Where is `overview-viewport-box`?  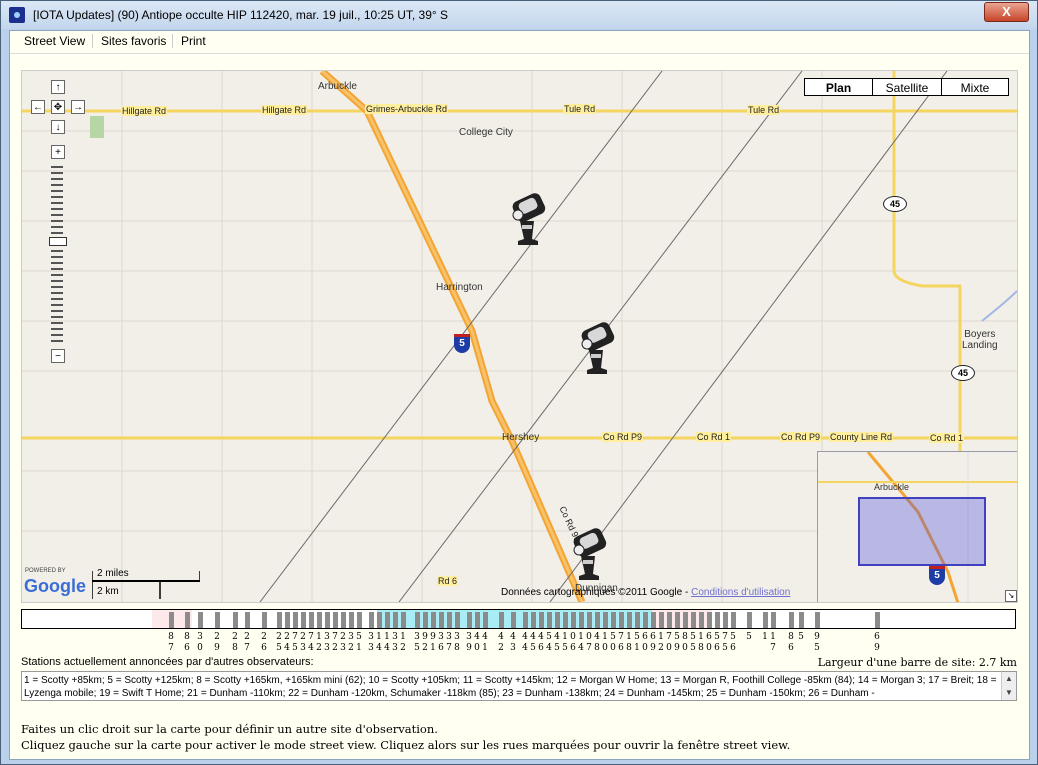 overview-viewport-box is located at coordinates (922, 531).